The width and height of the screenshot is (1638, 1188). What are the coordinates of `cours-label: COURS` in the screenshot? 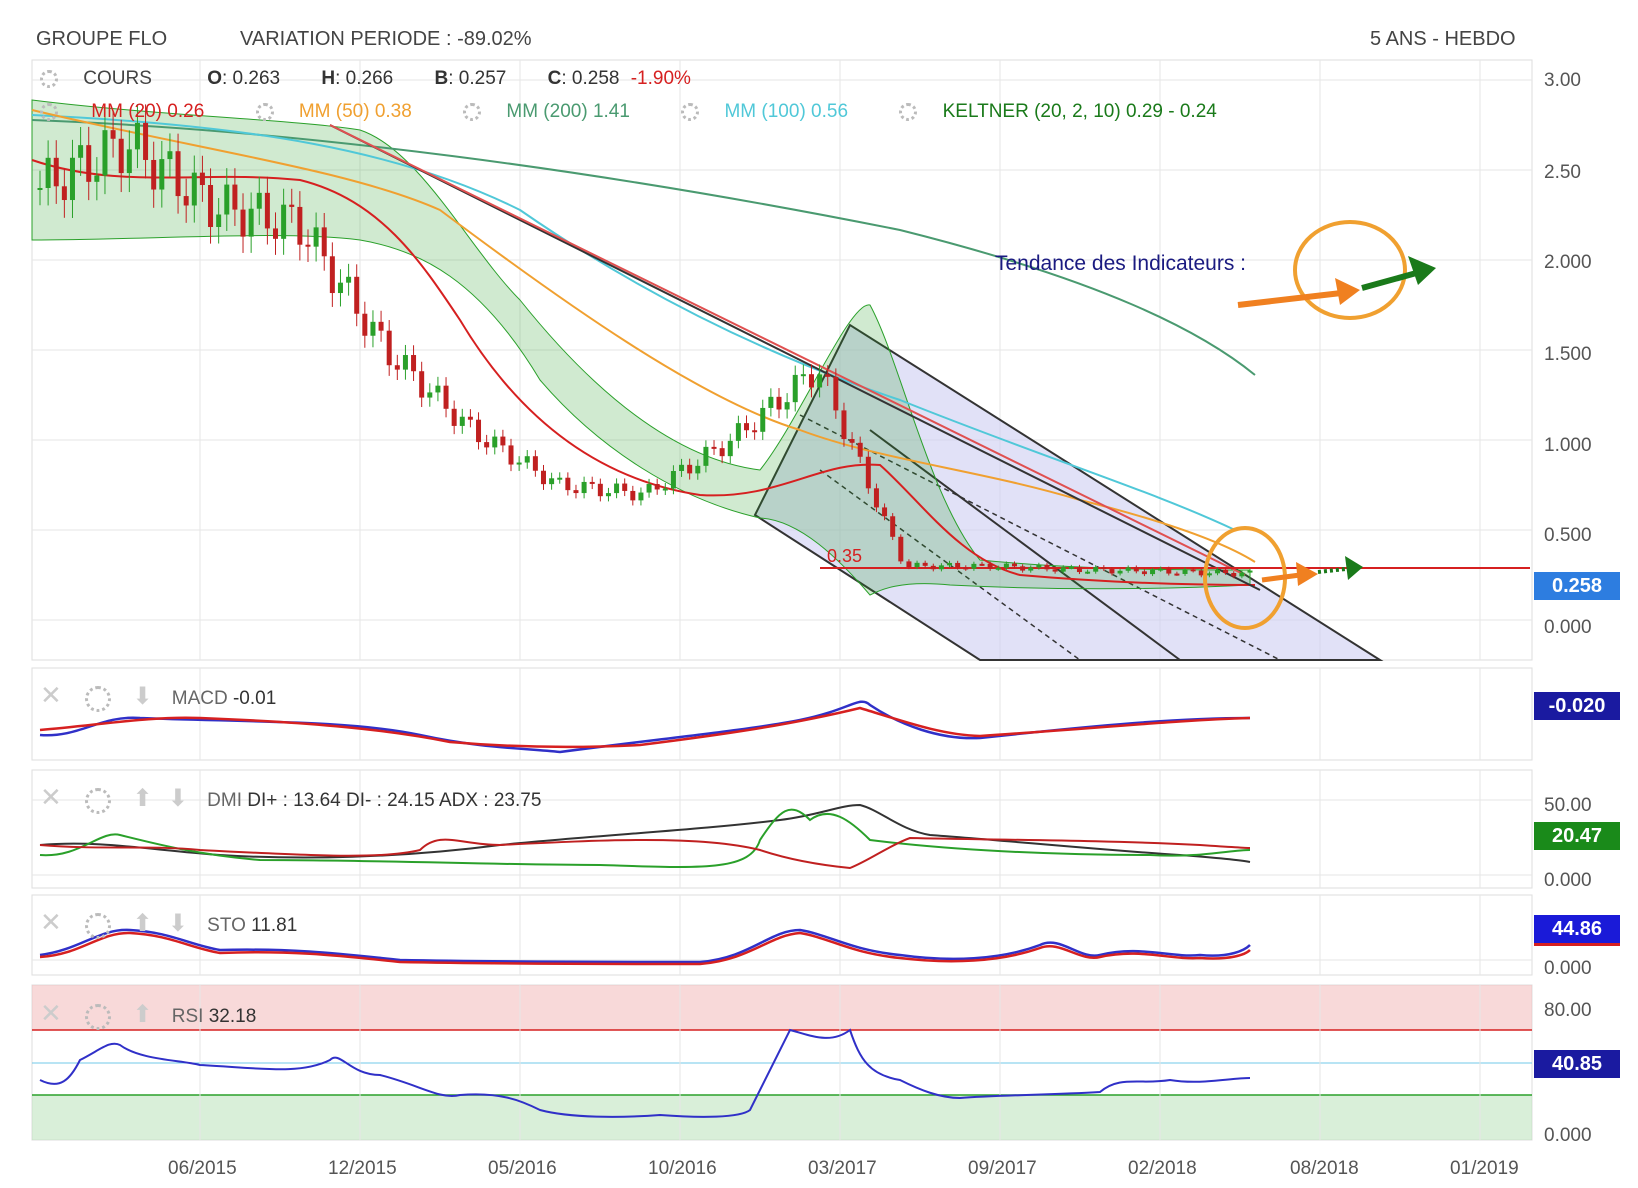 It's located at (117, 78).